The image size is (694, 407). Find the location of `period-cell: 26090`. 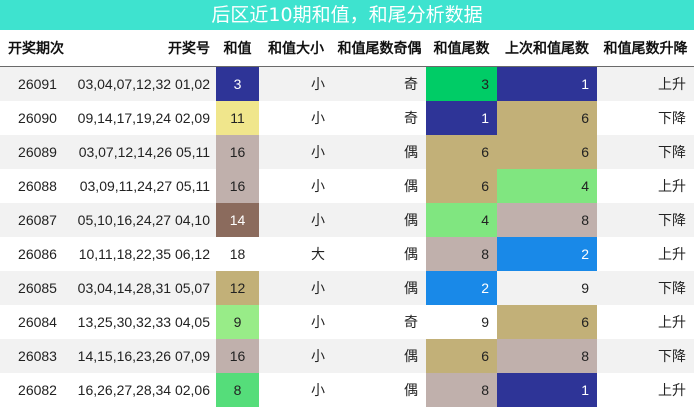

period-cell: 26090 is located at coordinates (37, 118).